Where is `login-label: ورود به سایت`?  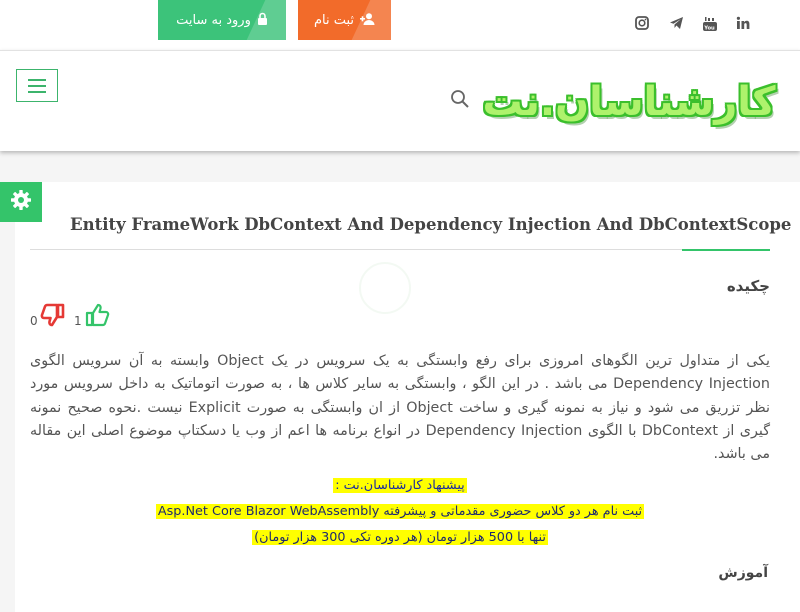 login-label: ورود به سایت is located at coordinates (213, 20).